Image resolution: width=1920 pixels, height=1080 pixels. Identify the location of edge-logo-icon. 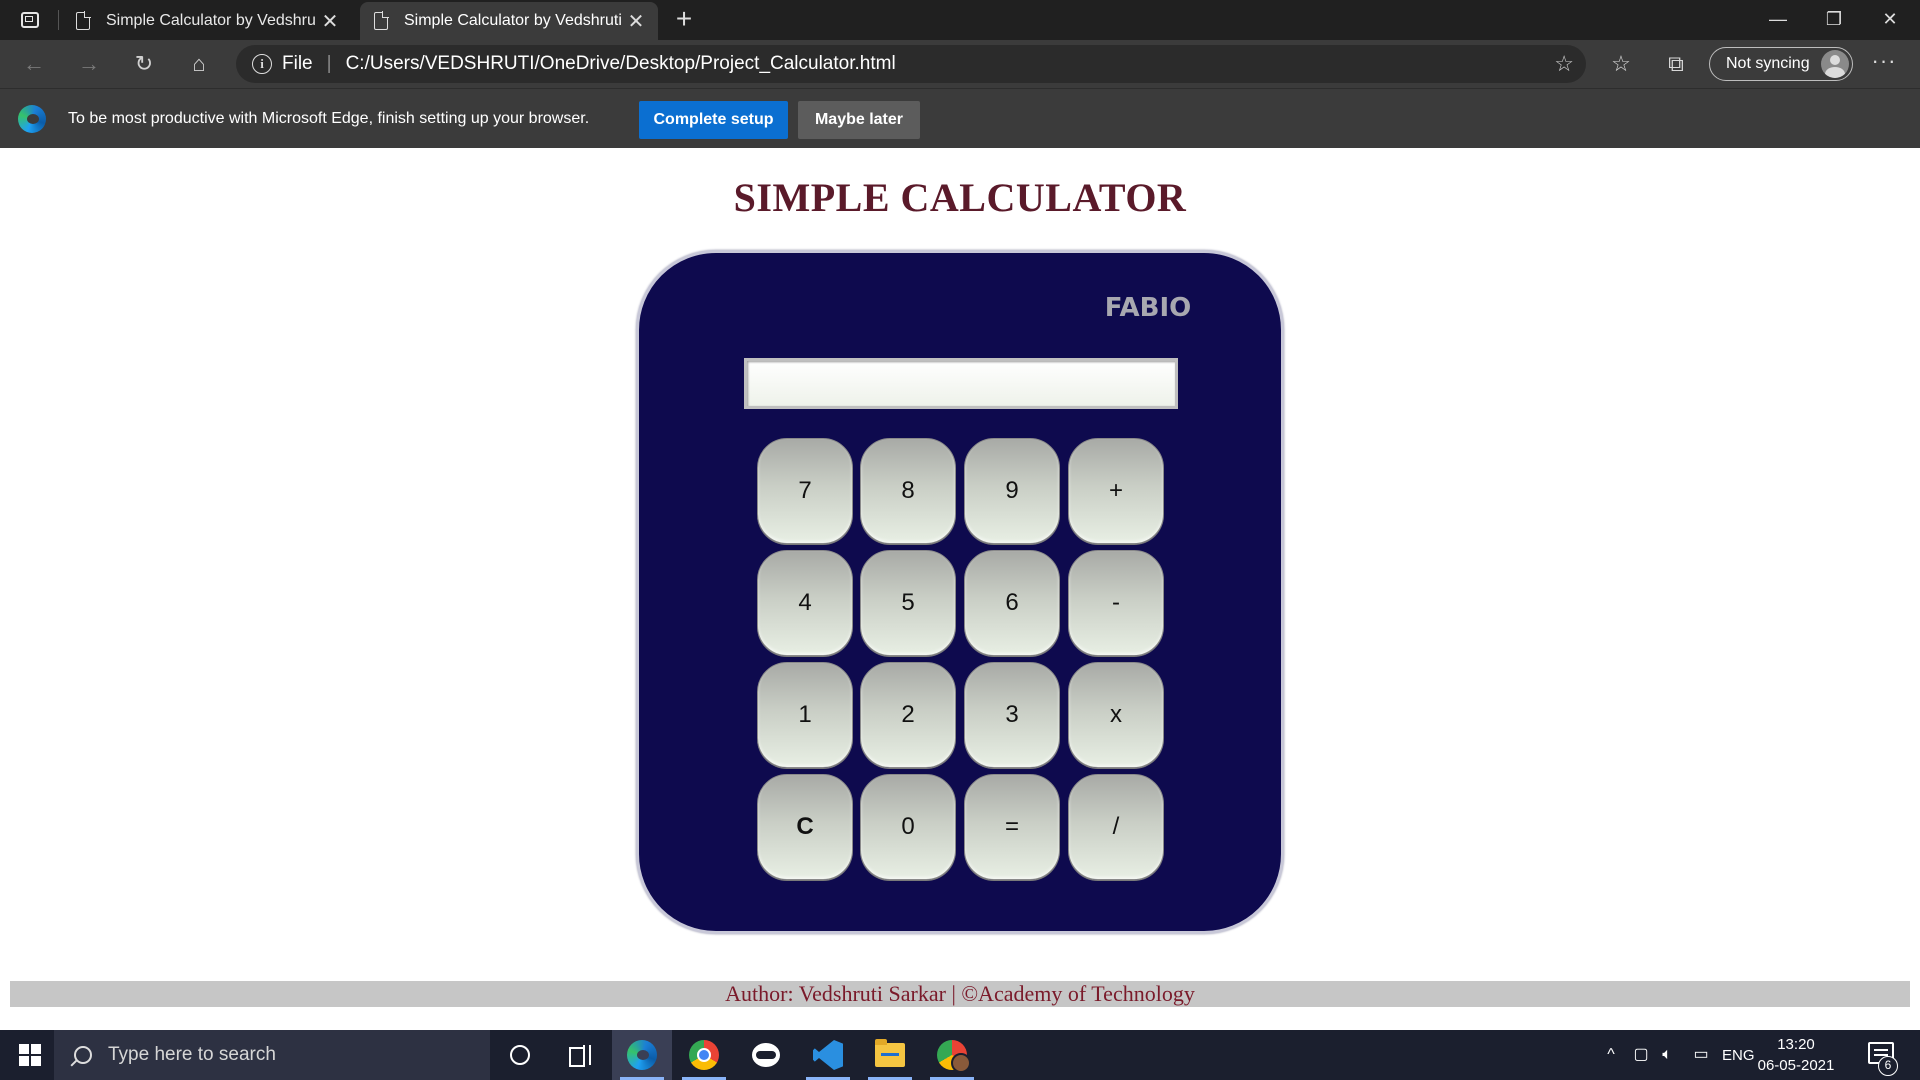
(32, 118).